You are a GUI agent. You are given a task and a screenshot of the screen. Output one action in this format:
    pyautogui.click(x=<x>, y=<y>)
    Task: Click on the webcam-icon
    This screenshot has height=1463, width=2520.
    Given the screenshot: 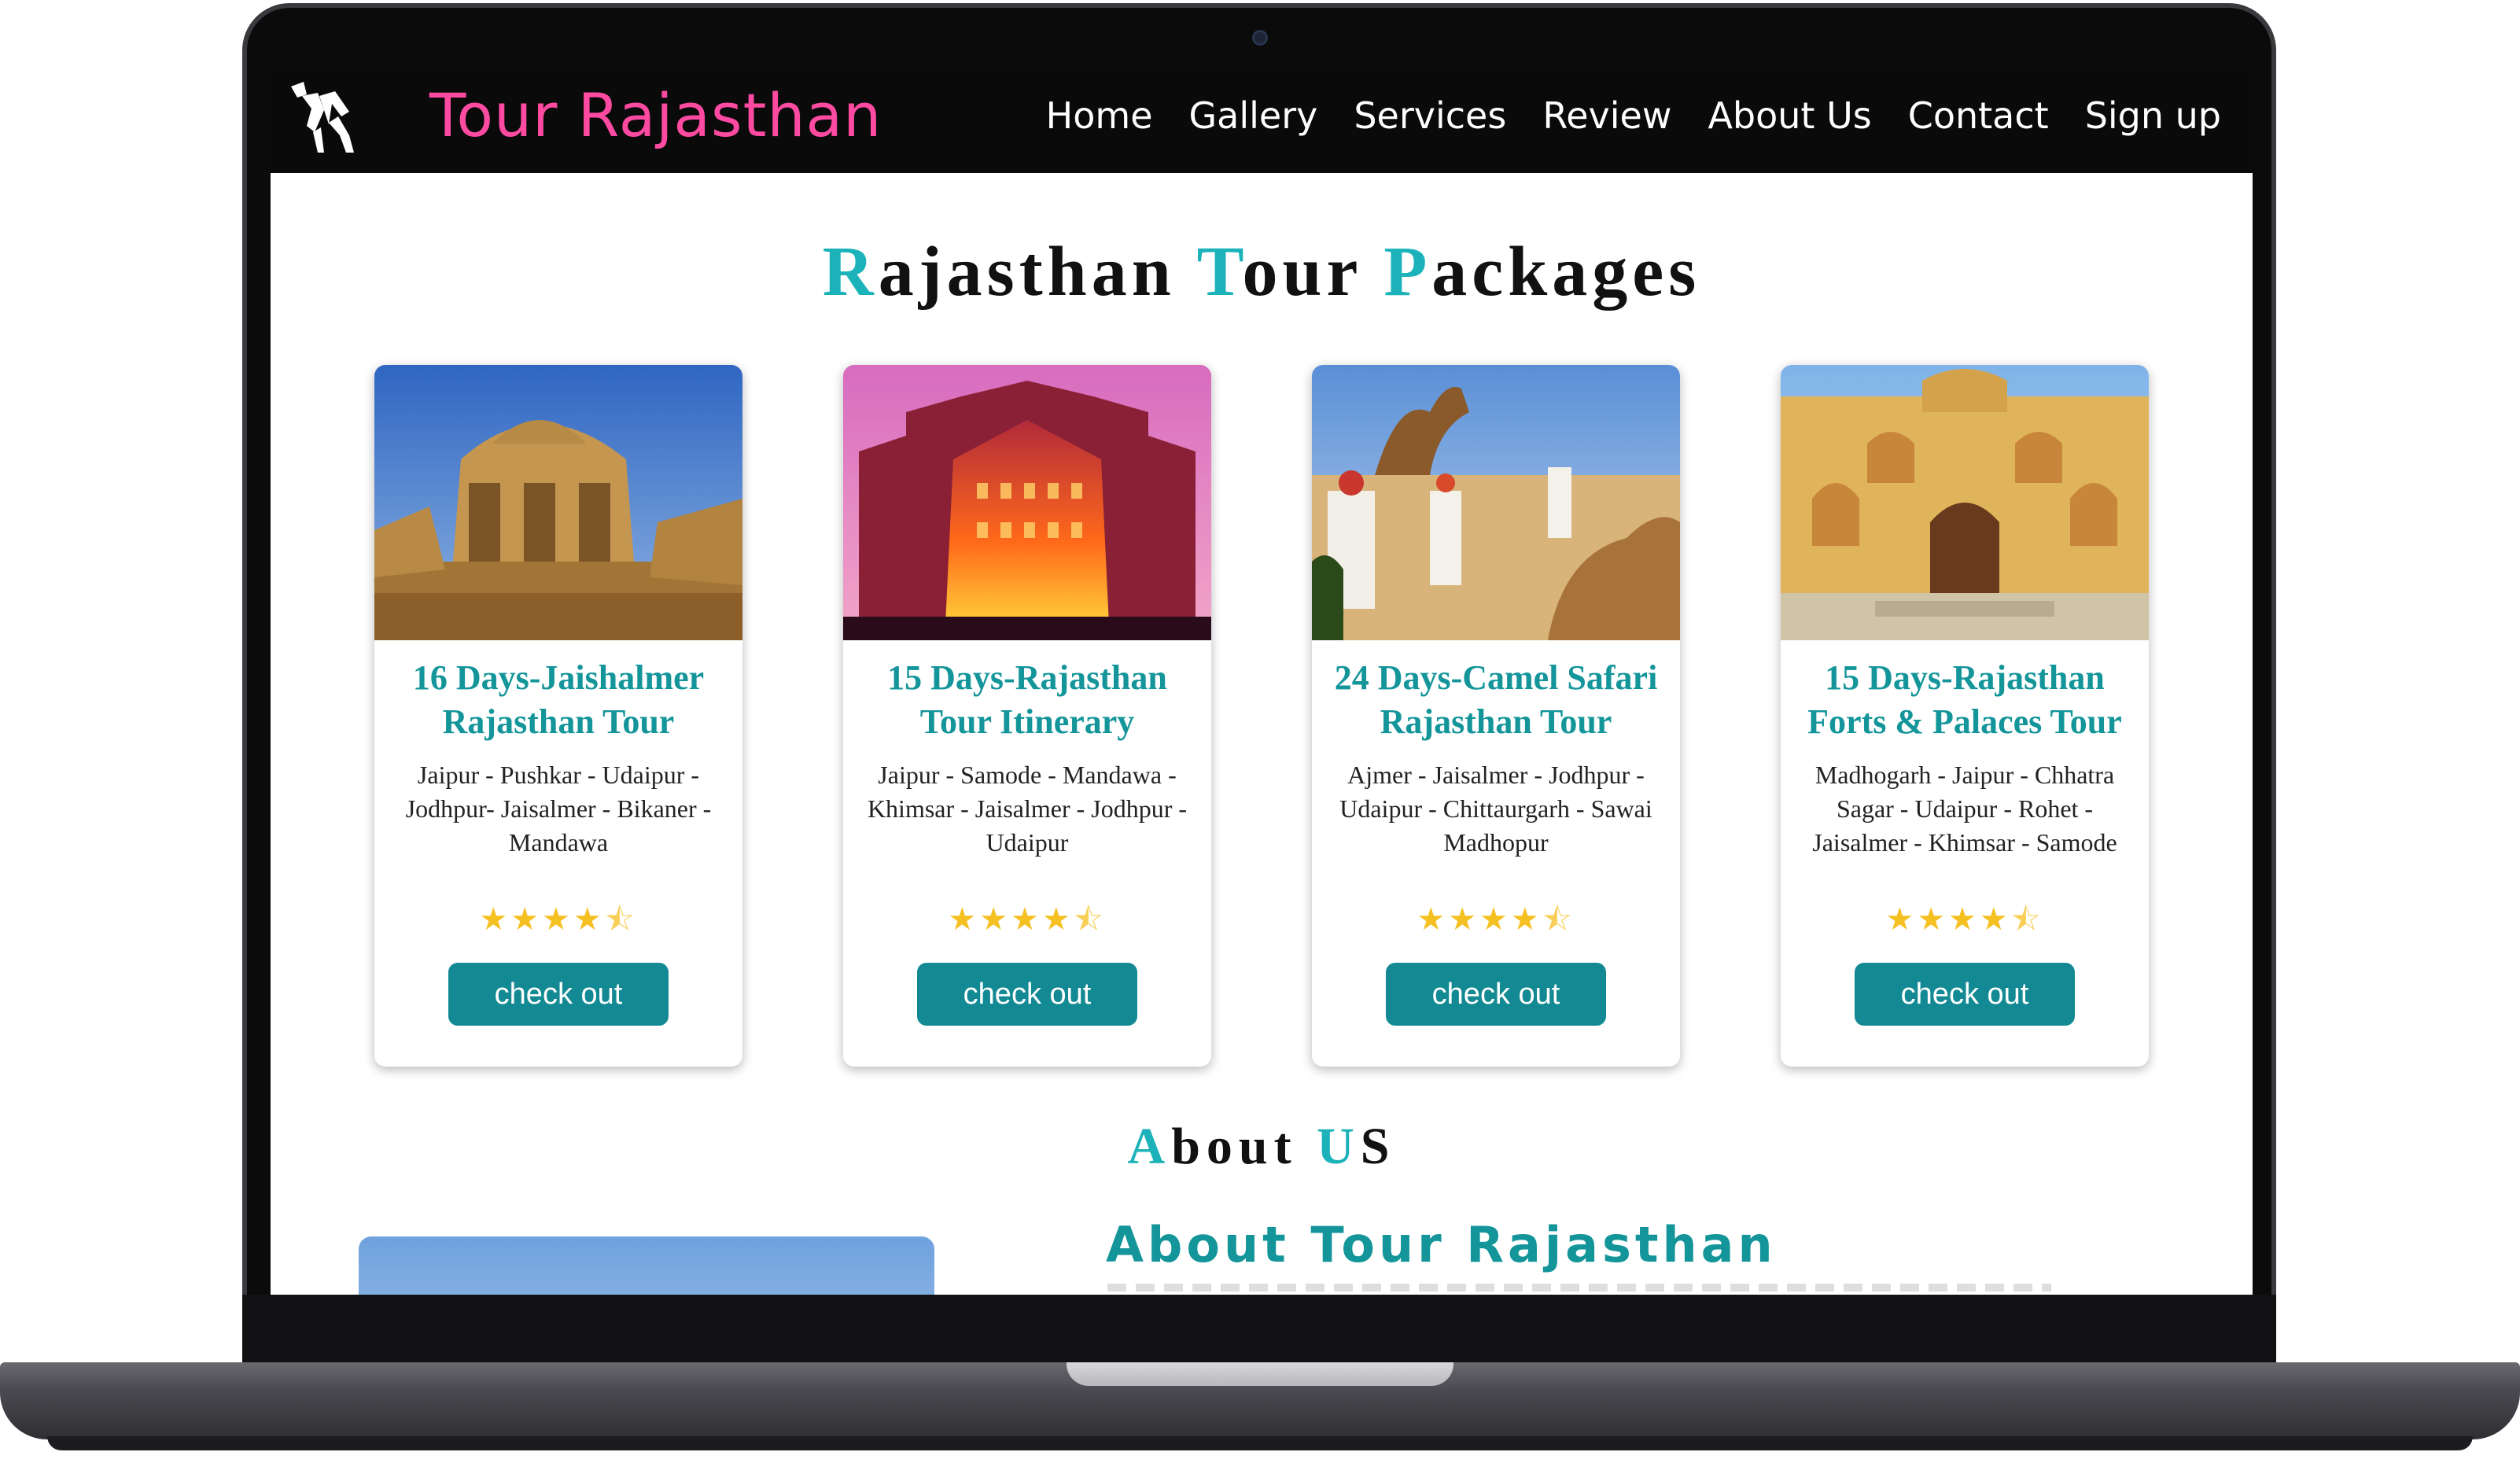 What is the action you would take?
    pyautogui.click(x=1260, y=38)
    